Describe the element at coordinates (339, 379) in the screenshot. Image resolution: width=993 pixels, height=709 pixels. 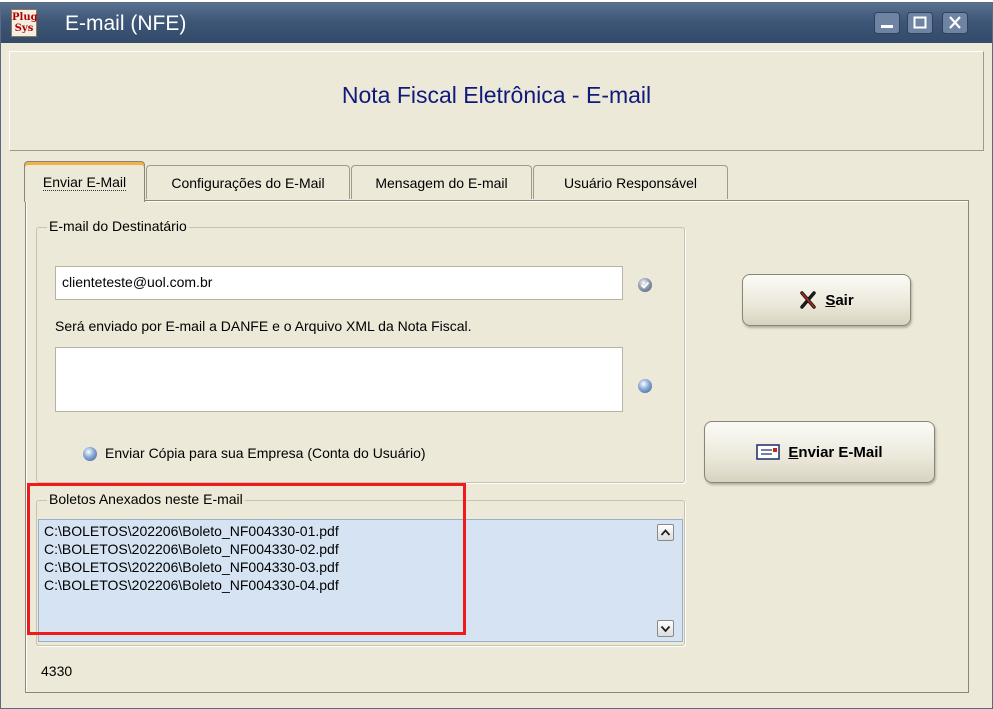
I see `additional-email-field` at that location.